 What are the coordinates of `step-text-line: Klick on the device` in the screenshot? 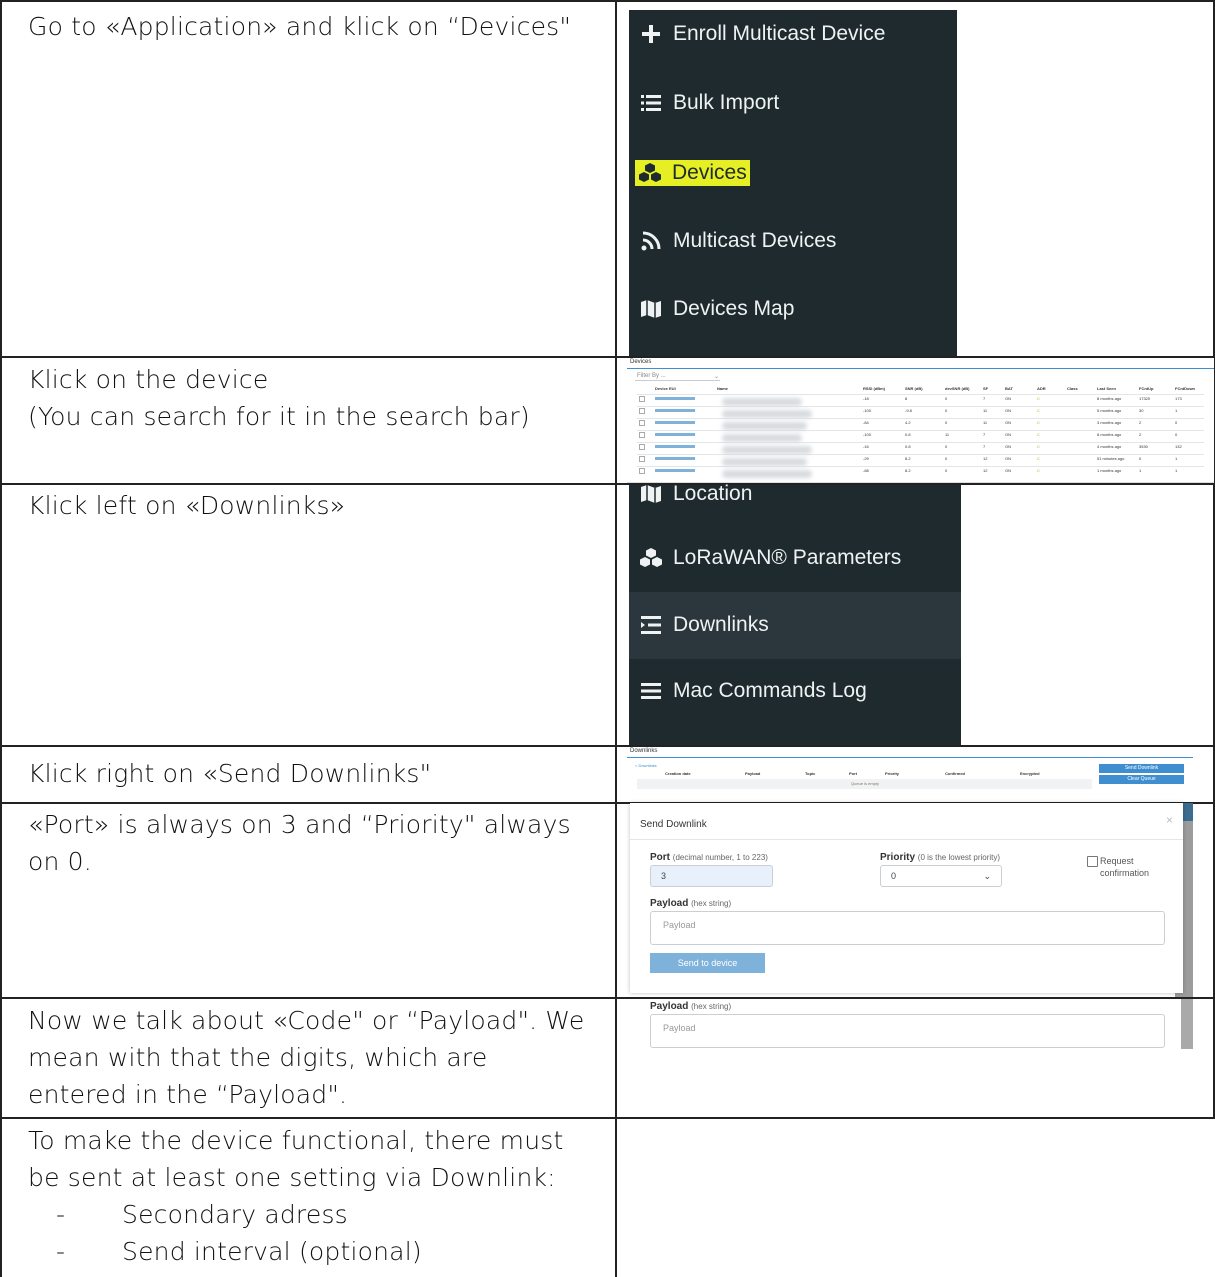 It's located at (148, 379).